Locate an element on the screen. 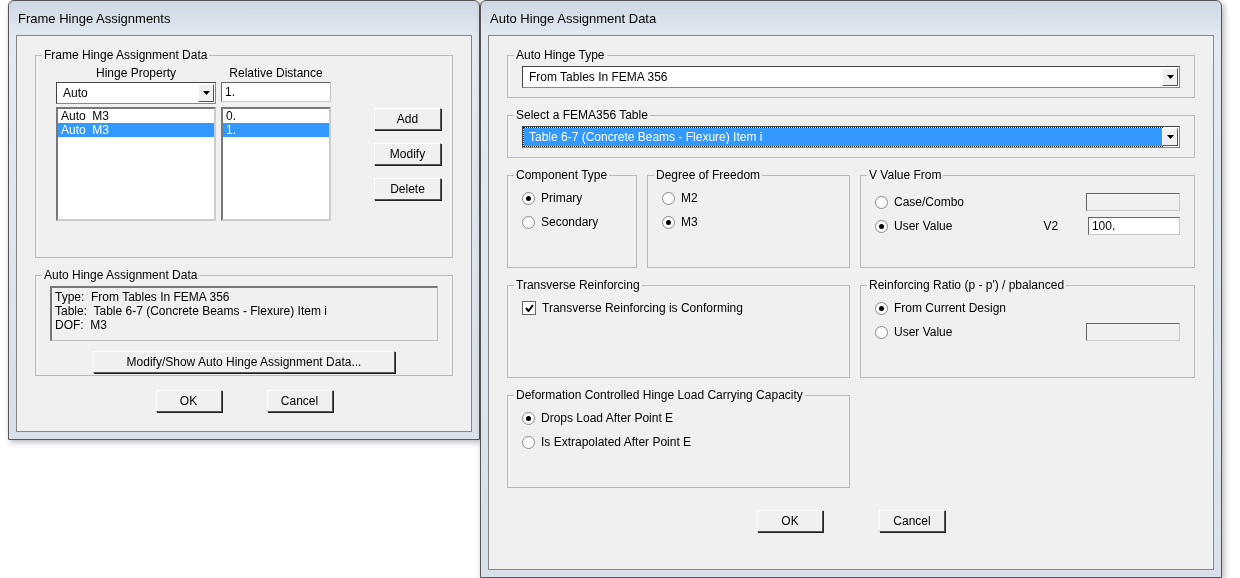  option-label: M3 is located at coordinates (689, 222).